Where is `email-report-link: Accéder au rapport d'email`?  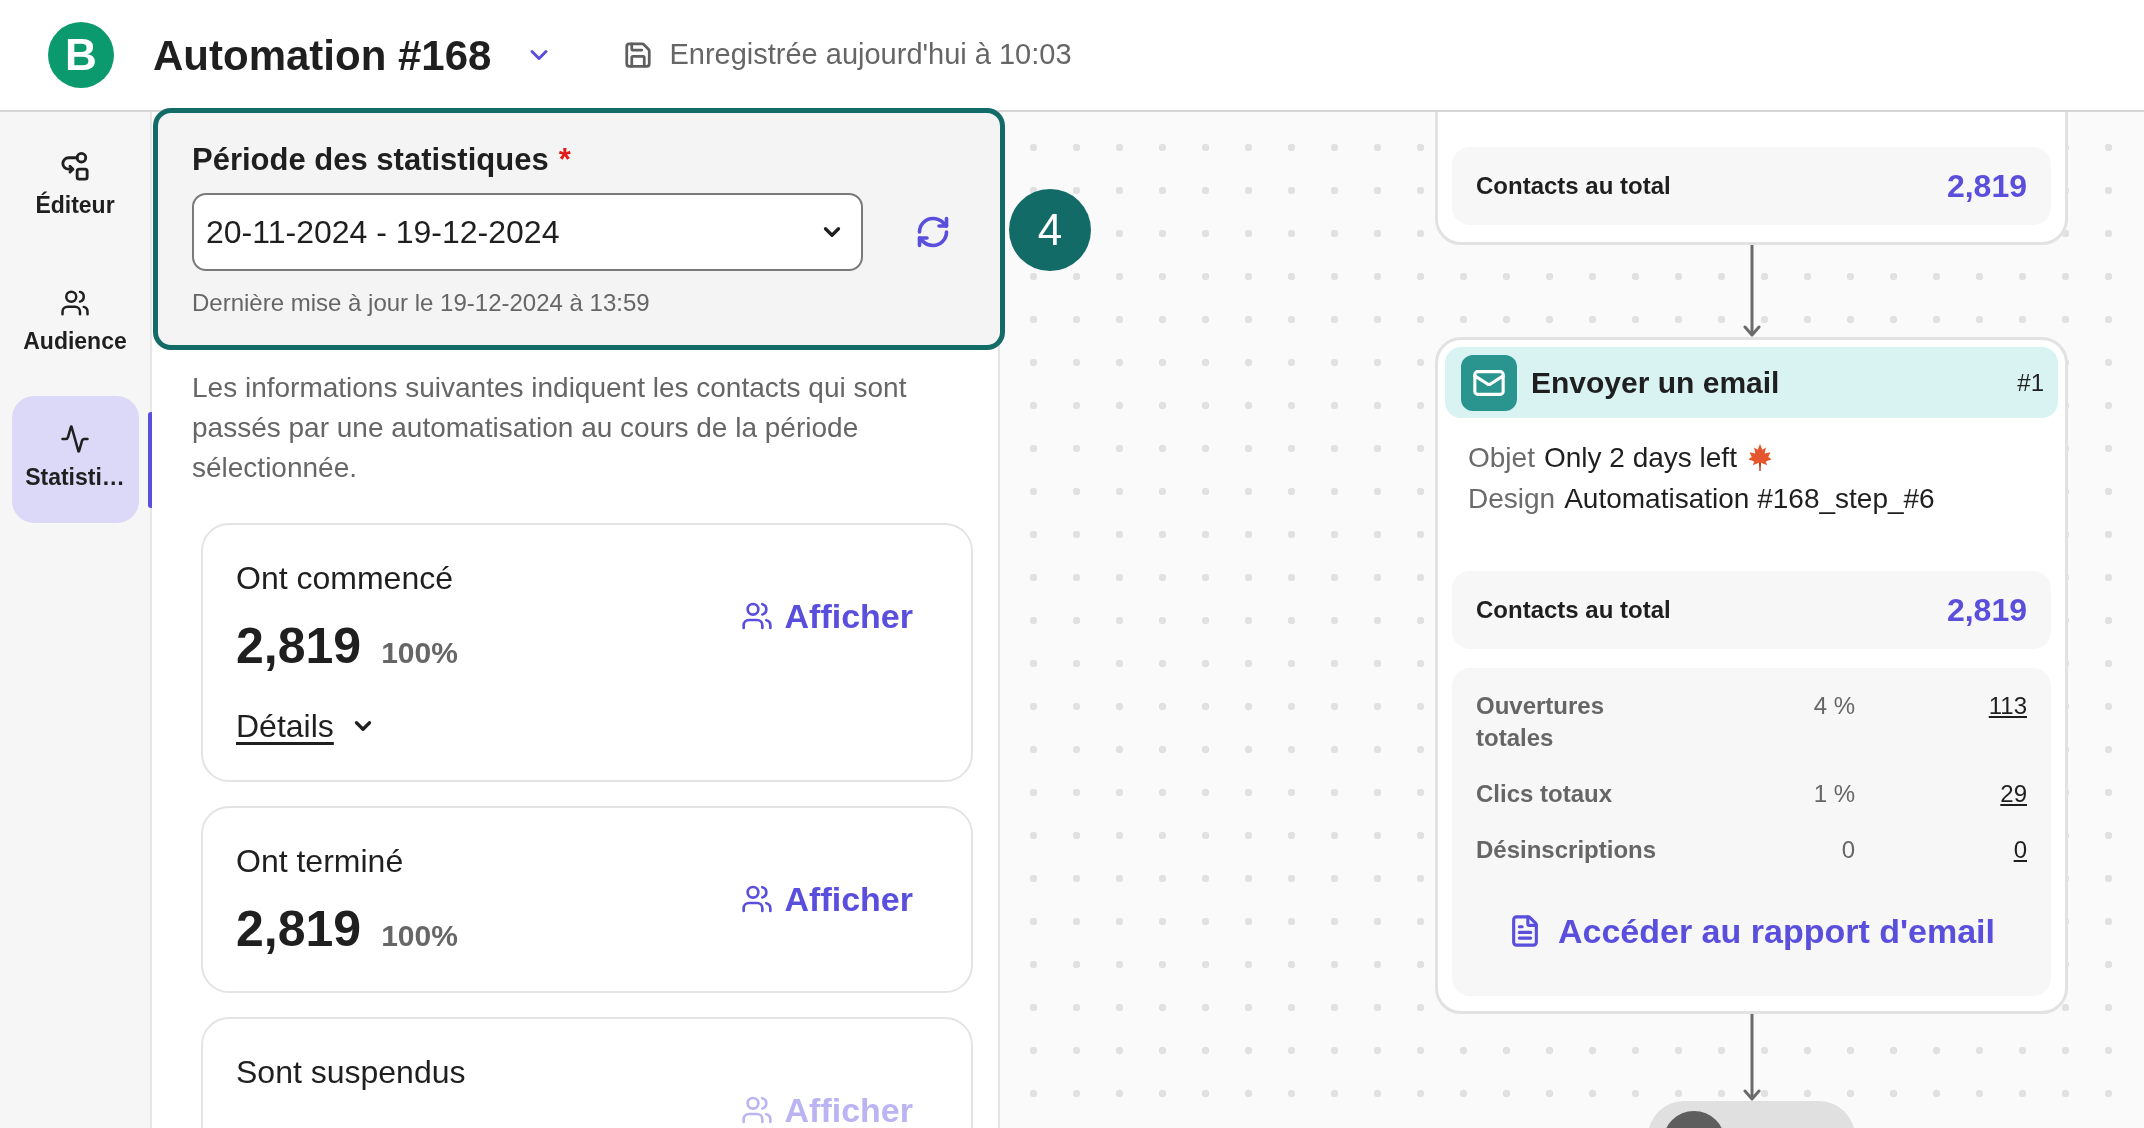 email-report-link: Accéder au rapport d'email is located at coordinates (1751, 931).